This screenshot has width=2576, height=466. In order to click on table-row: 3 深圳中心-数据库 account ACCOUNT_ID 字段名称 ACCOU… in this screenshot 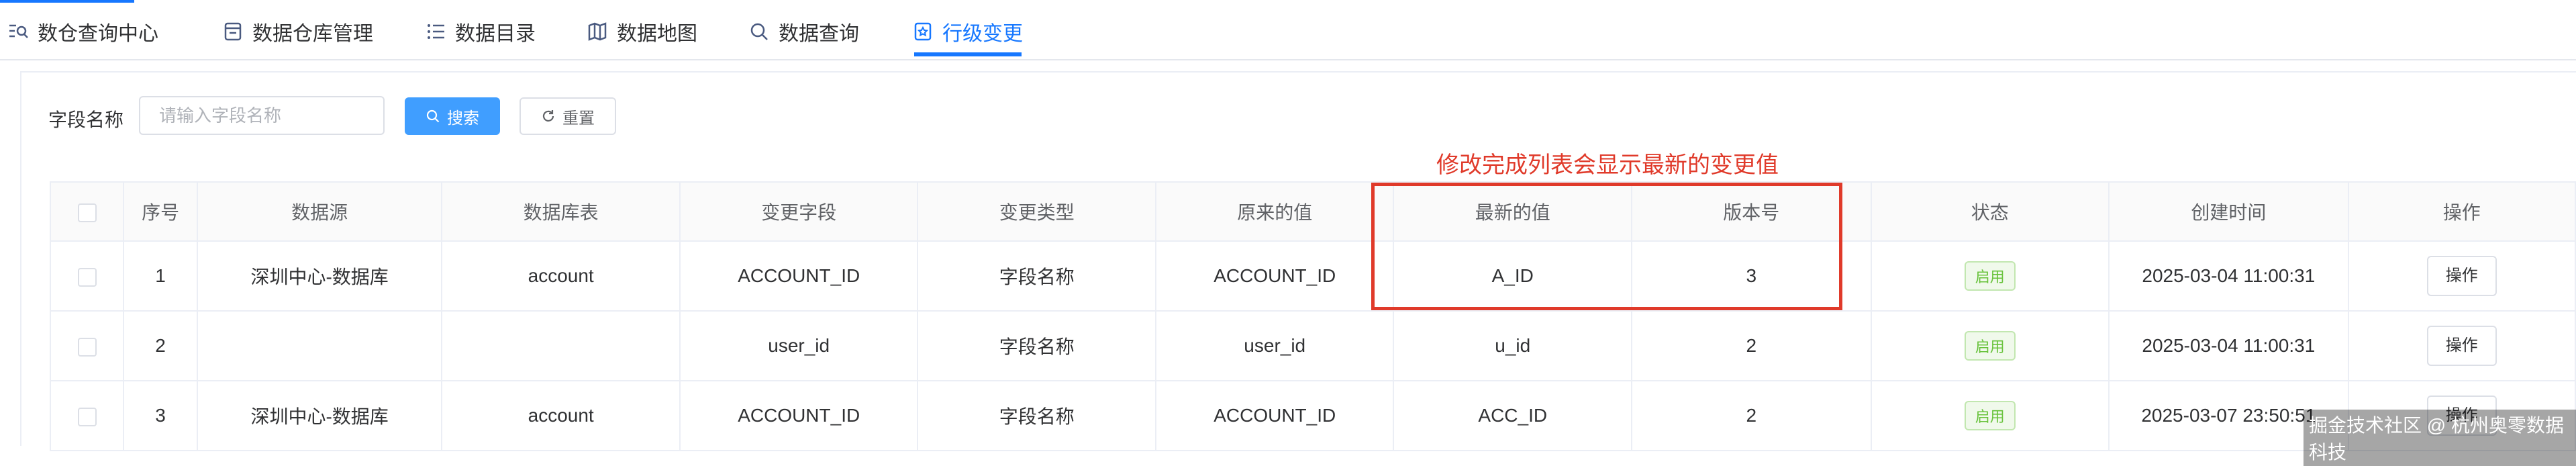, I will do `click(1312, 415)`.